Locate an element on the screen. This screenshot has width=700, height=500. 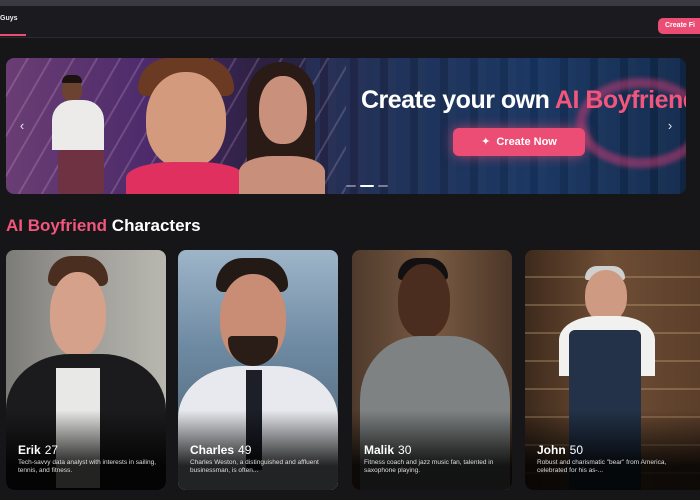
section-title-accent: AI Boyfriend is located at coordinates (57, 225).